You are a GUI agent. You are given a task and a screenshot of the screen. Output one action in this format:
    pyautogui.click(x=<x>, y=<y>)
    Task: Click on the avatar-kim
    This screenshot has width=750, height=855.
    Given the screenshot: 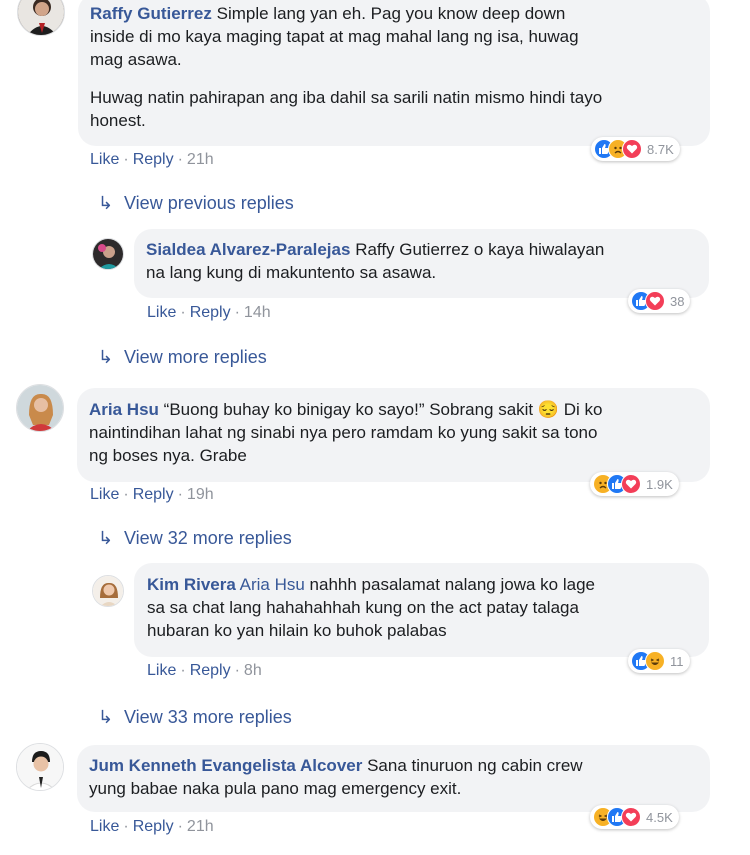 What is the action you would take?
    pyautogui.click(x=108, y=591)
    